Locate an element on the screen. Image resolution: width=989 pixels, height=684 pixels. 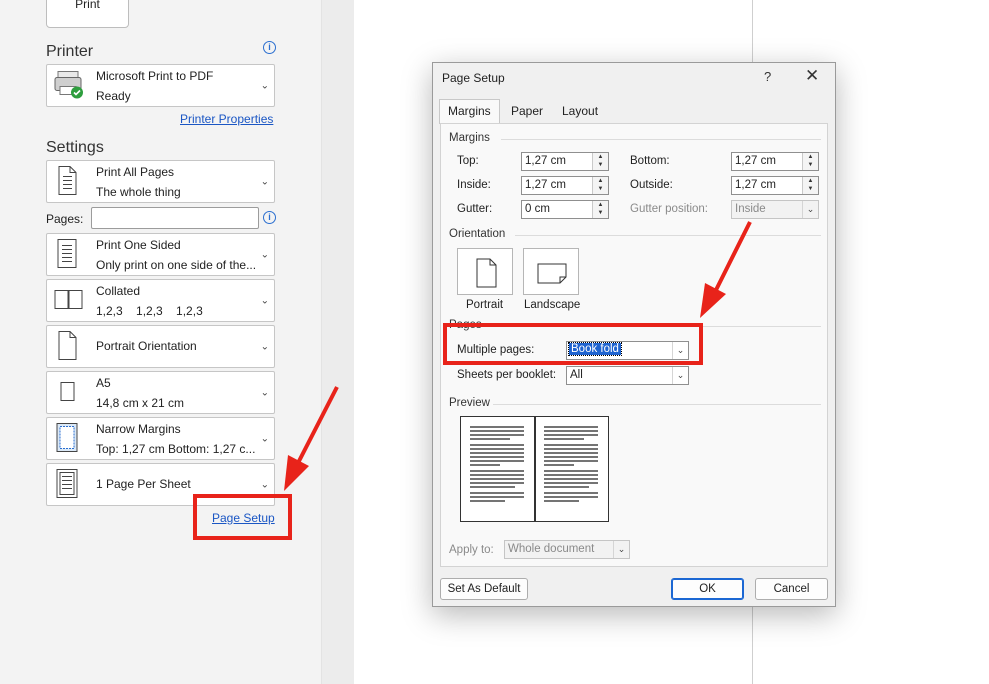
annotation-arrow-left is located at coordinates (311, 438).